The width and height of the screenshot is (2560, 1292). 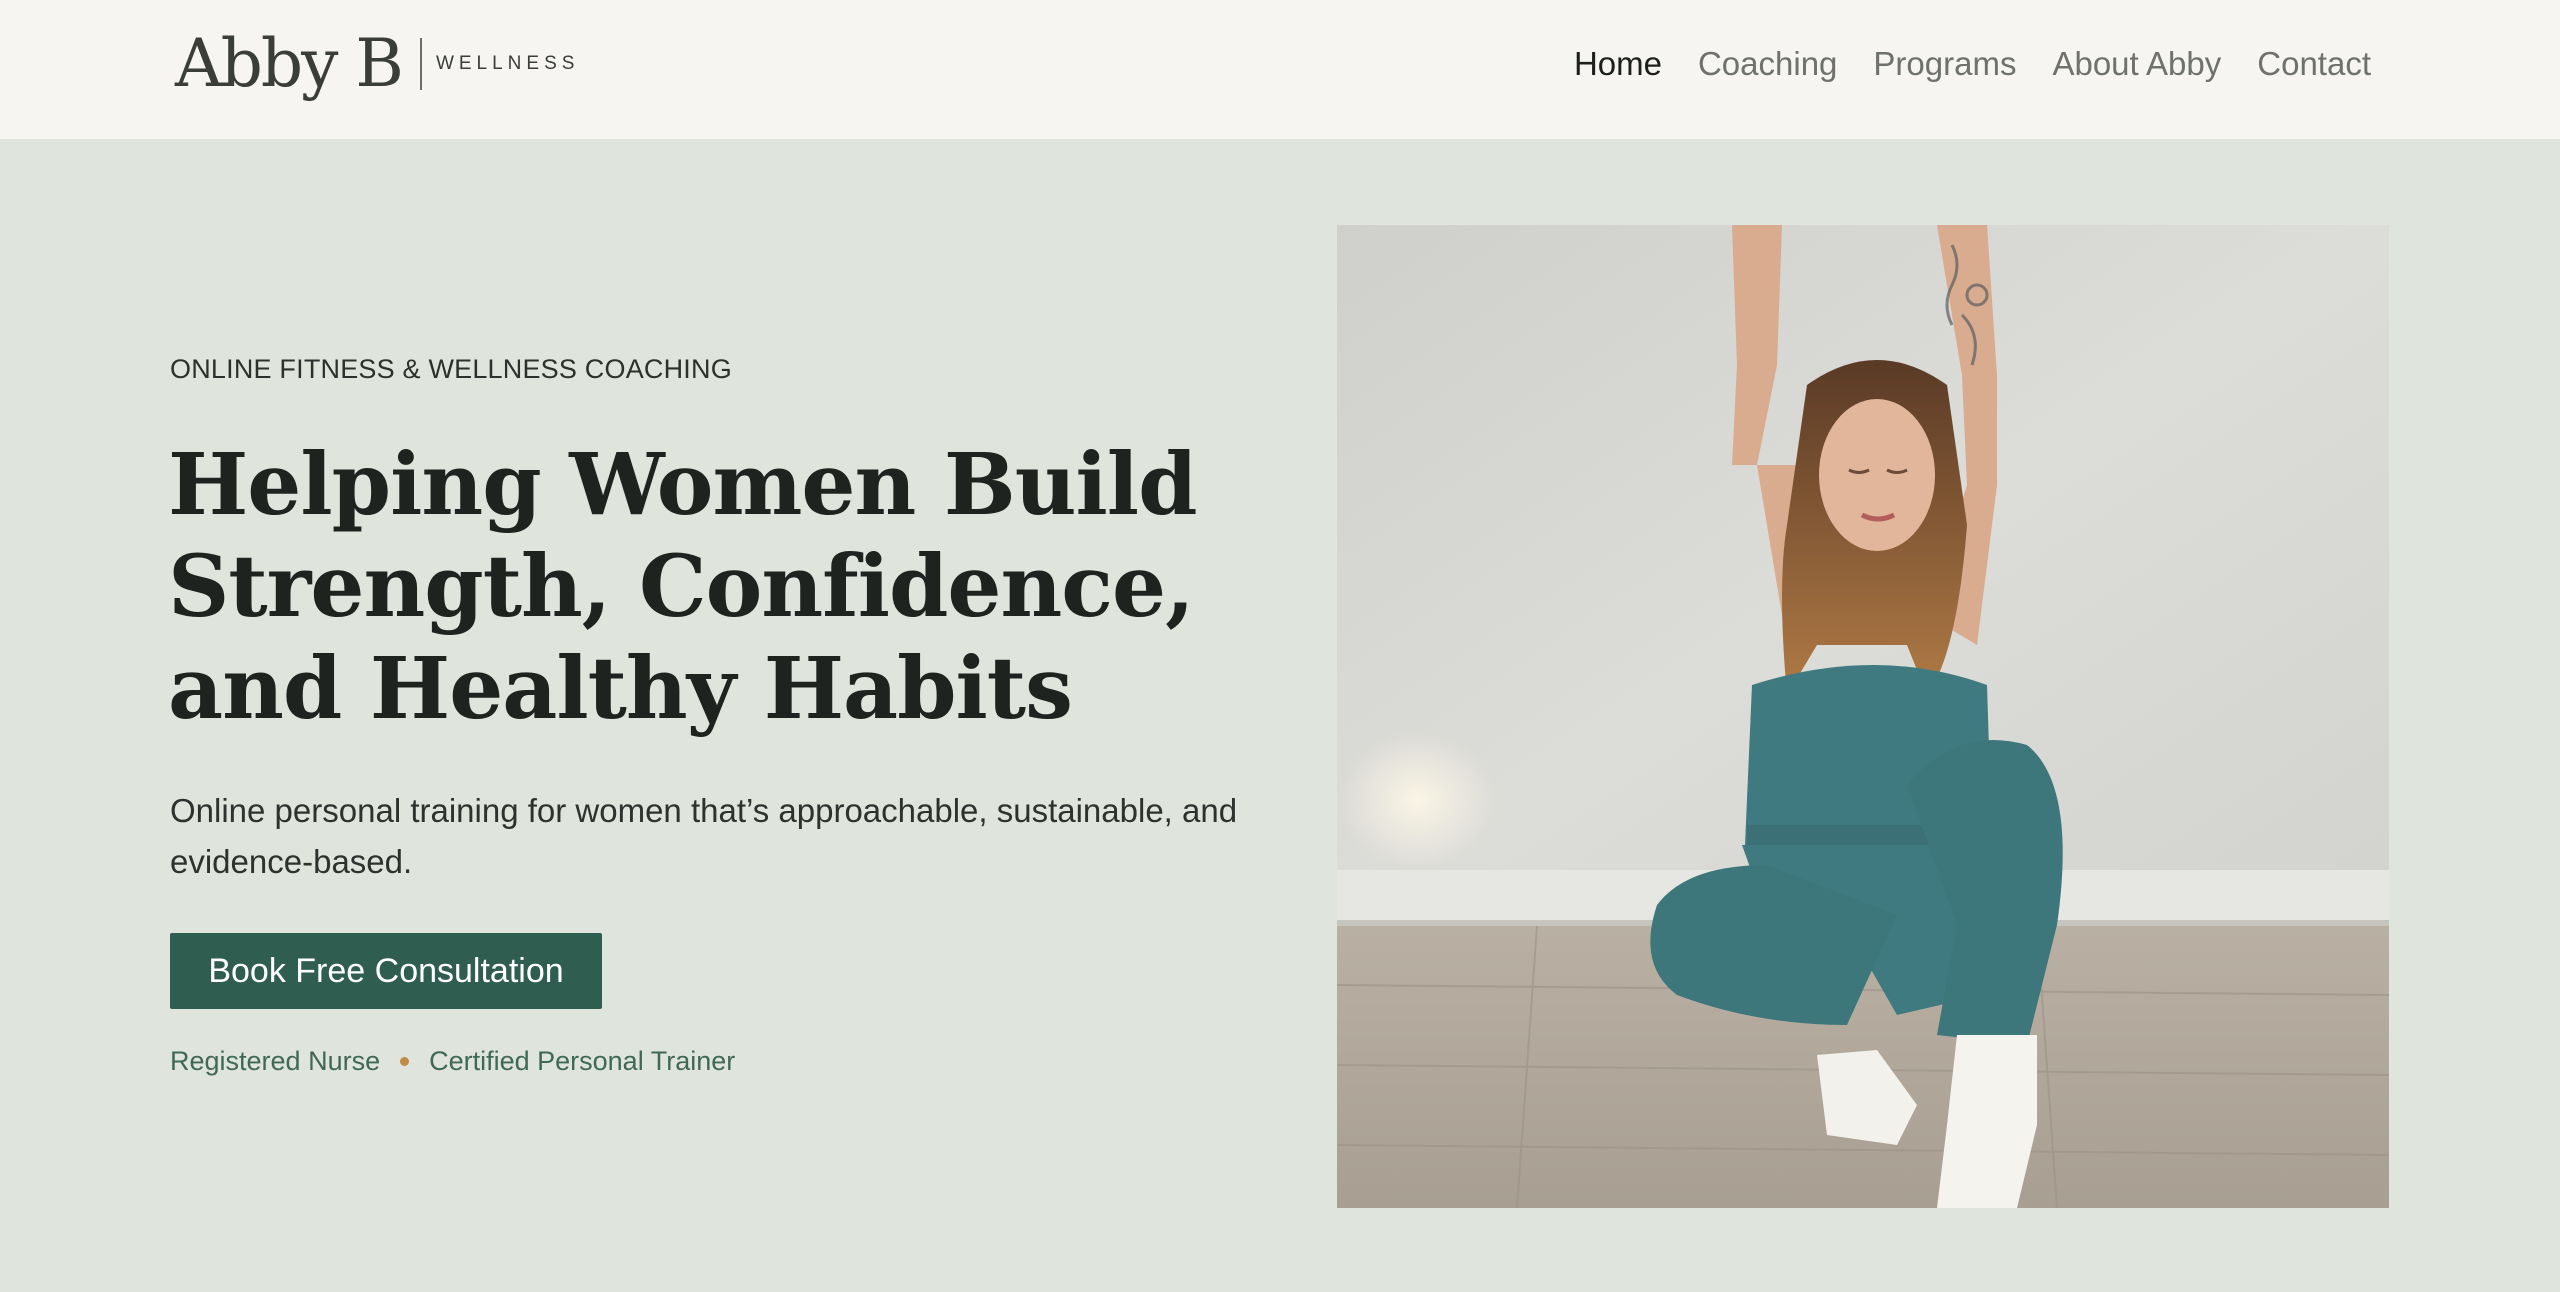 What do you see at coordinates (275, 1061) in the screenshot?
I see `credential-item: Registered Nurse` at bounding box center [275, 1061].